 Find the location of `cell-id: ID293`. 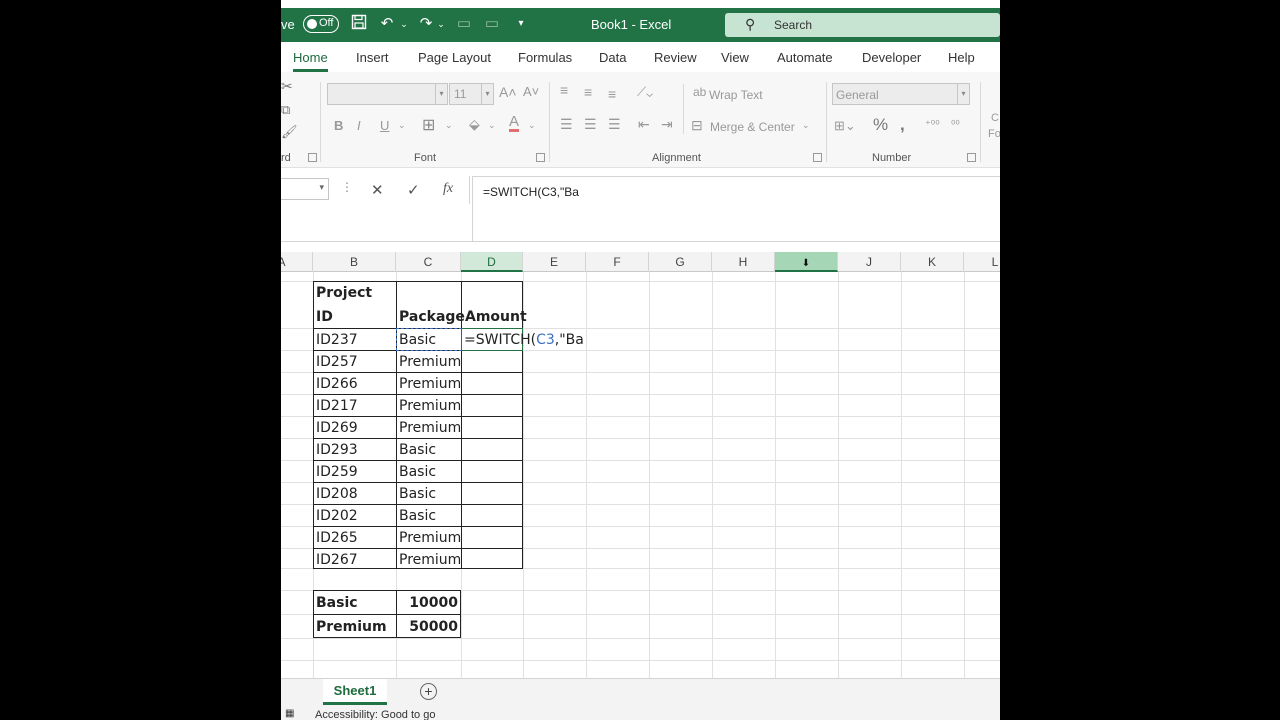

cell-id: ID293 is located at coordinates (337, 450).